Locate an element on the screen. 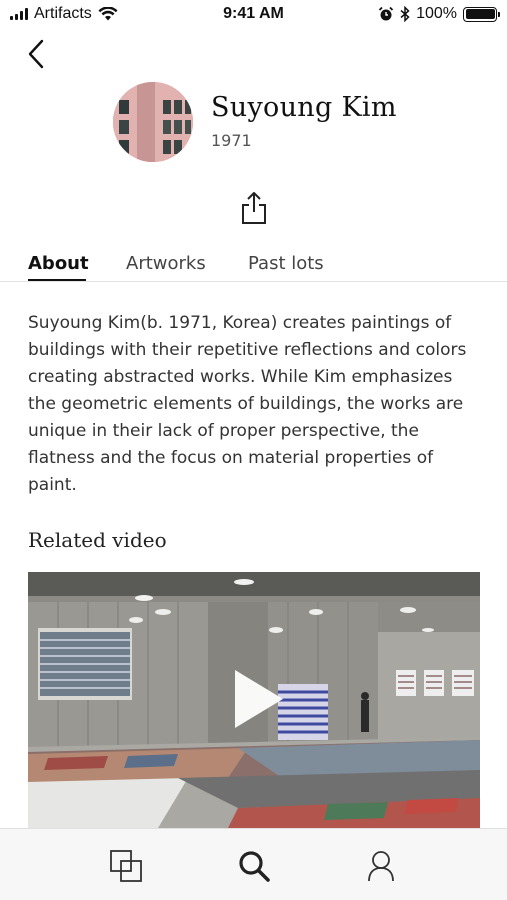  bluetooth-icon is located at coordinates (405, 14).